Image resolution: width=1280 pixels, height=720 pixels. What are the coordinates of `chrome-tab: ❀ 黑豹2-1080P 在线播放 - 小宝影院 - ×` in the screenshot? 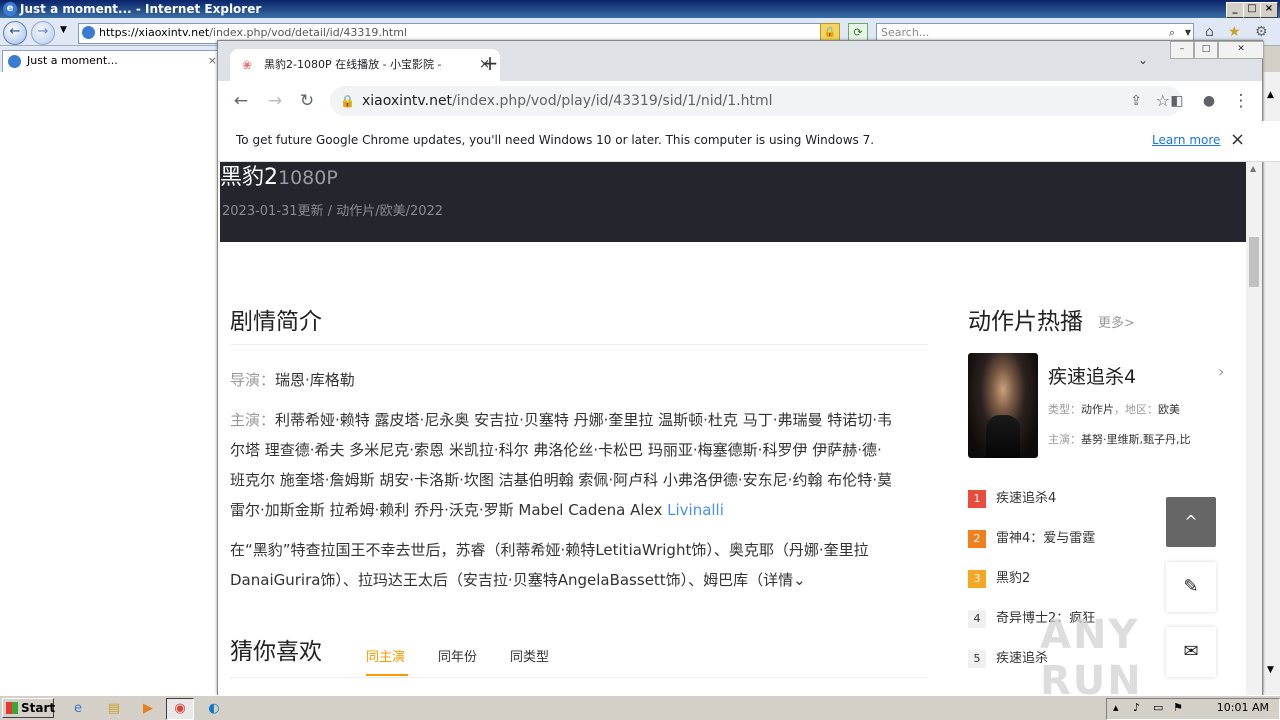 It's located at (365, 65).